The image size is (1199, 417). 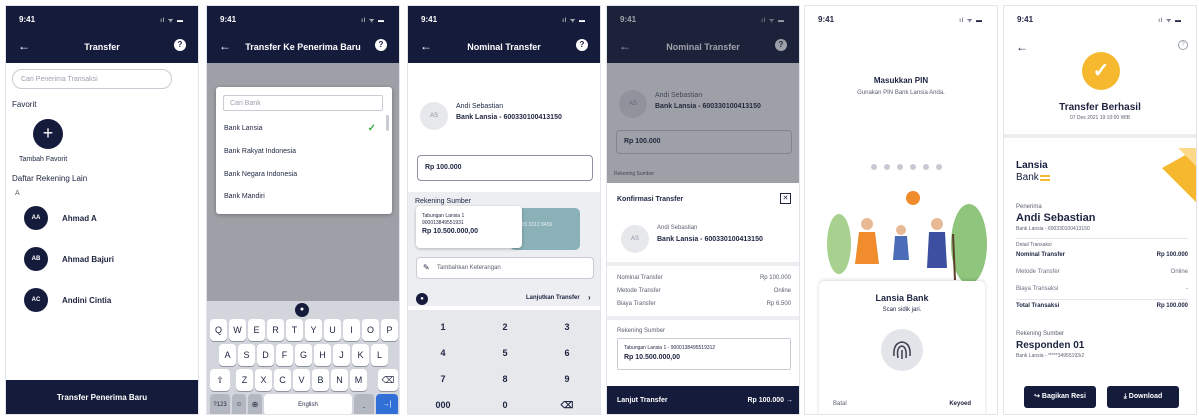 What do you see at coordinates (59, 79) in the screenshot?
I see `search-placeholder: Cari Penerima Transaksi` at bounding box center [59, 79].